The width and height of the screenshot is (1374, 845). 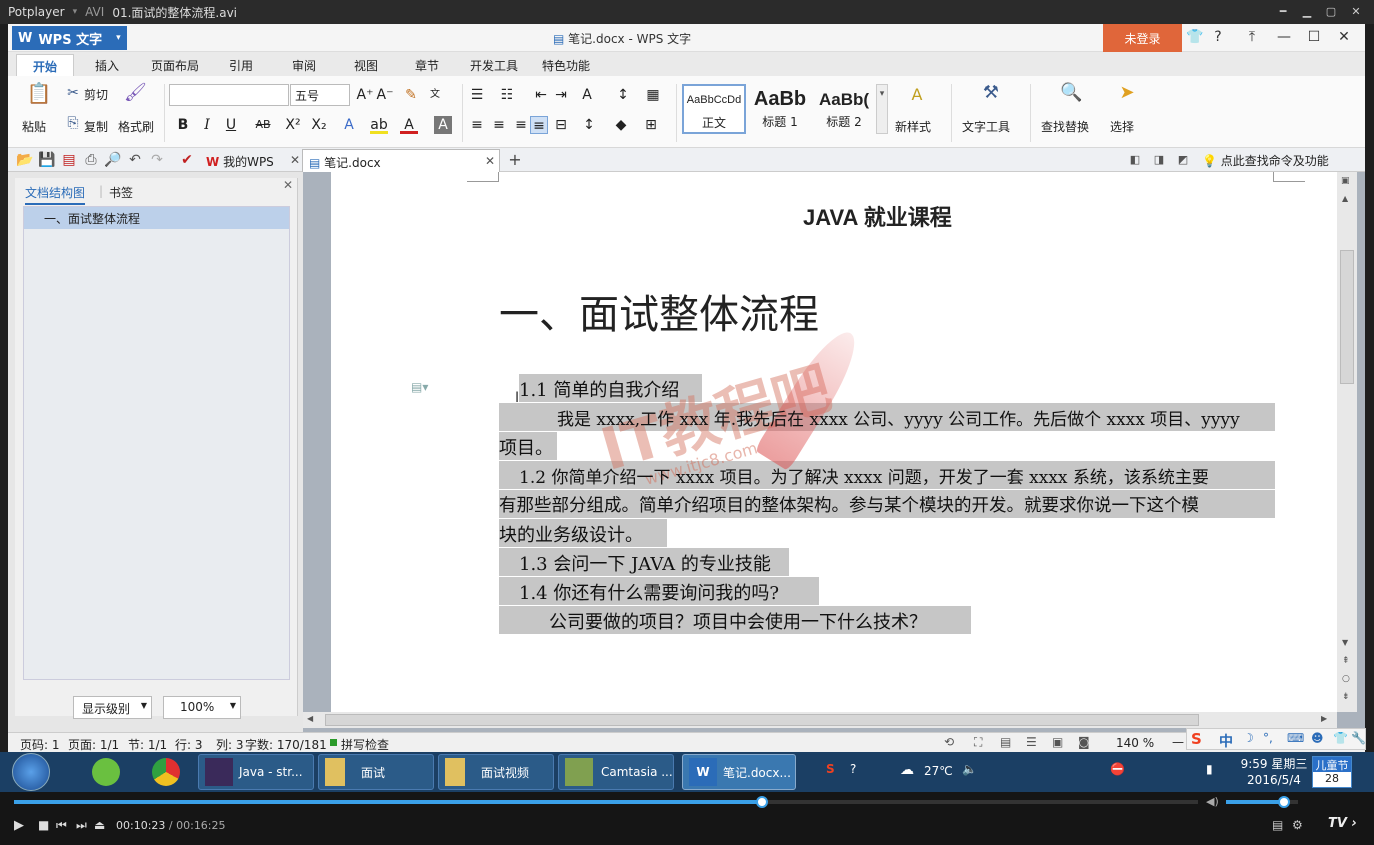 What do you see at coordinates (1331, 12) in the screenshot?
I see `restore-icon: ▢` at bounding box center [1331, 12].